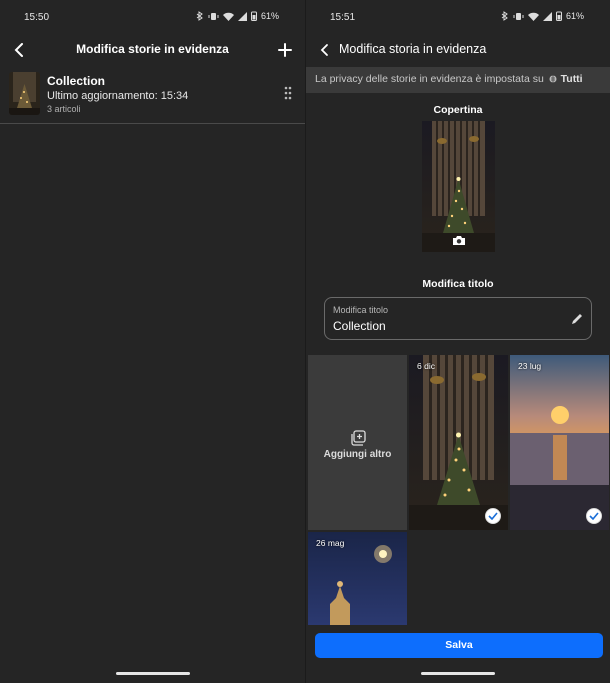 The height and width of the screenshot is (683, 610). What do you see at coordinates (458, 186) in the screenshot?
I see `cover-image` at bounding box center [458, 186].